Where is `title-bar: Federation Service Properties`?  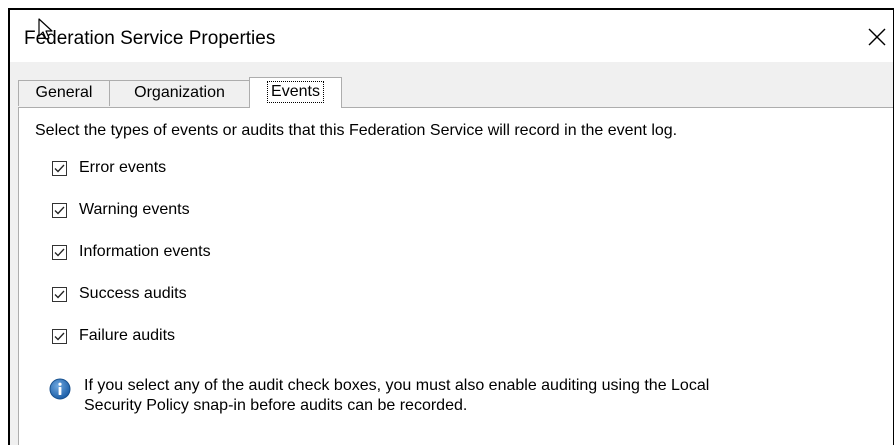
title-bar: Federation Service Properties is located at coordinates (451, 36).